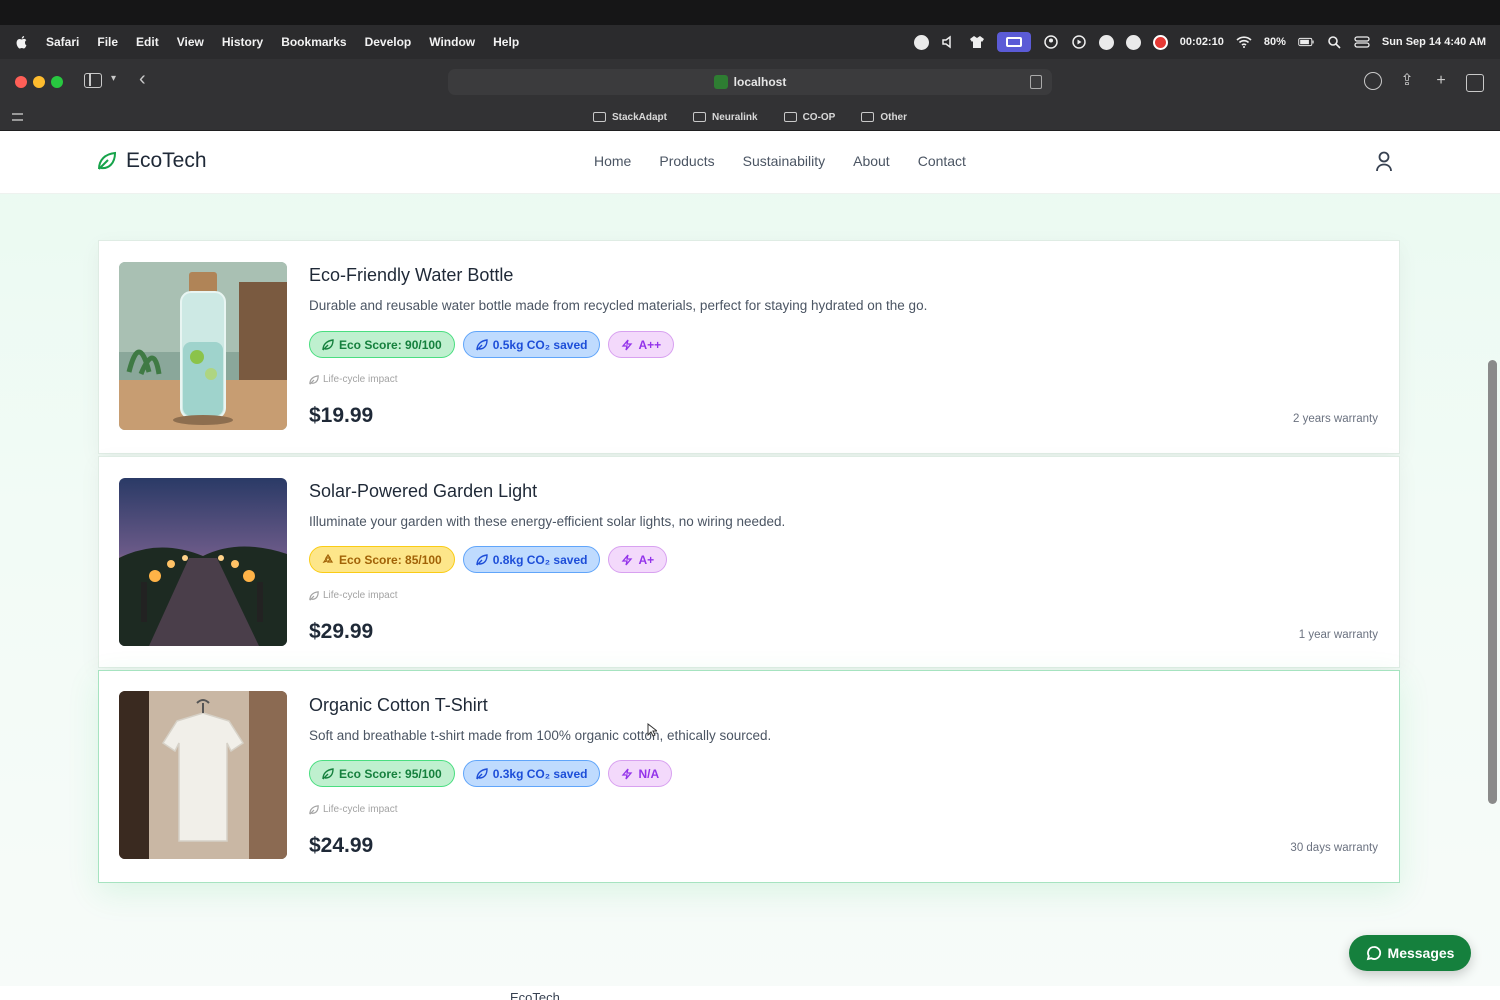 This screenshot has width=1500, height=1000. Describe the element at coordinates (531, 344) in the screenshot. I see `co2-saved-badge: 0.5kg CO₂ saved` at that location.